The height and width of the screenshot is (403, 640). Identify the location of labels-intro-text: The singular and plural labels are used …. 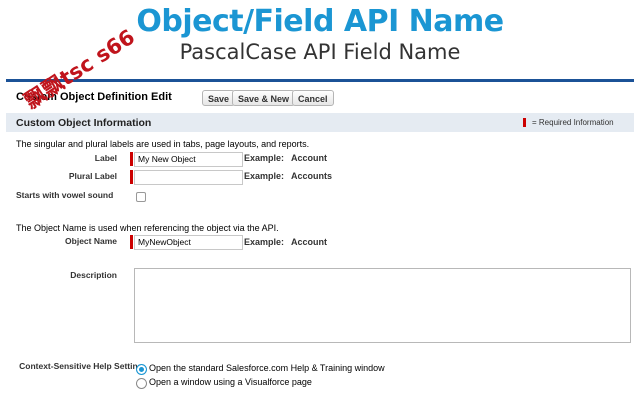
(163, 144).